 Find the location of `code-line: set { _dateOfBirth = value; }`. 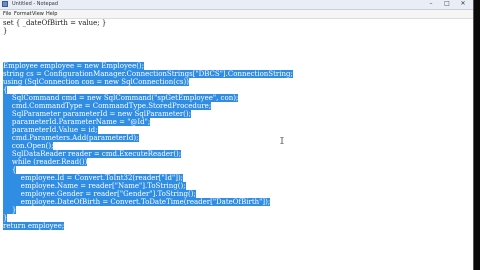

code-line: set { _dateOfBirth = value; } is located at coordinates (55, 23).